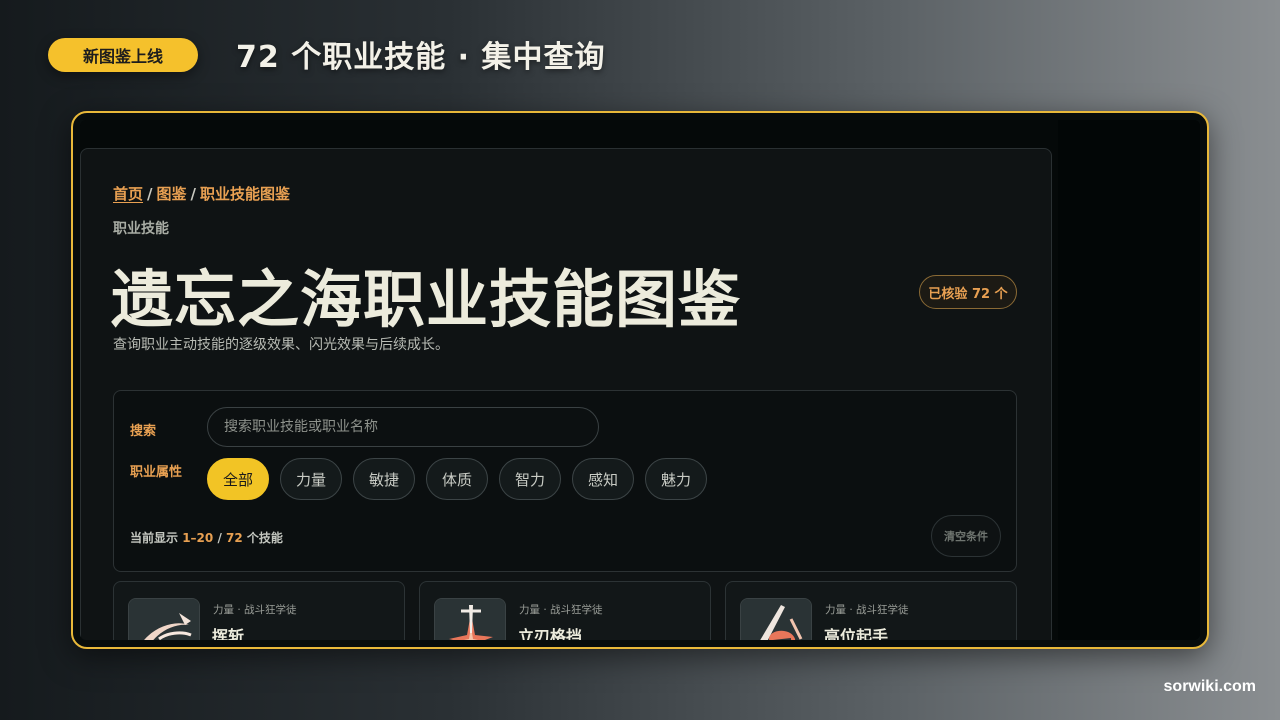  I want to click on breadcrumb-current: 职业技能图鉴, so click(245, 194).